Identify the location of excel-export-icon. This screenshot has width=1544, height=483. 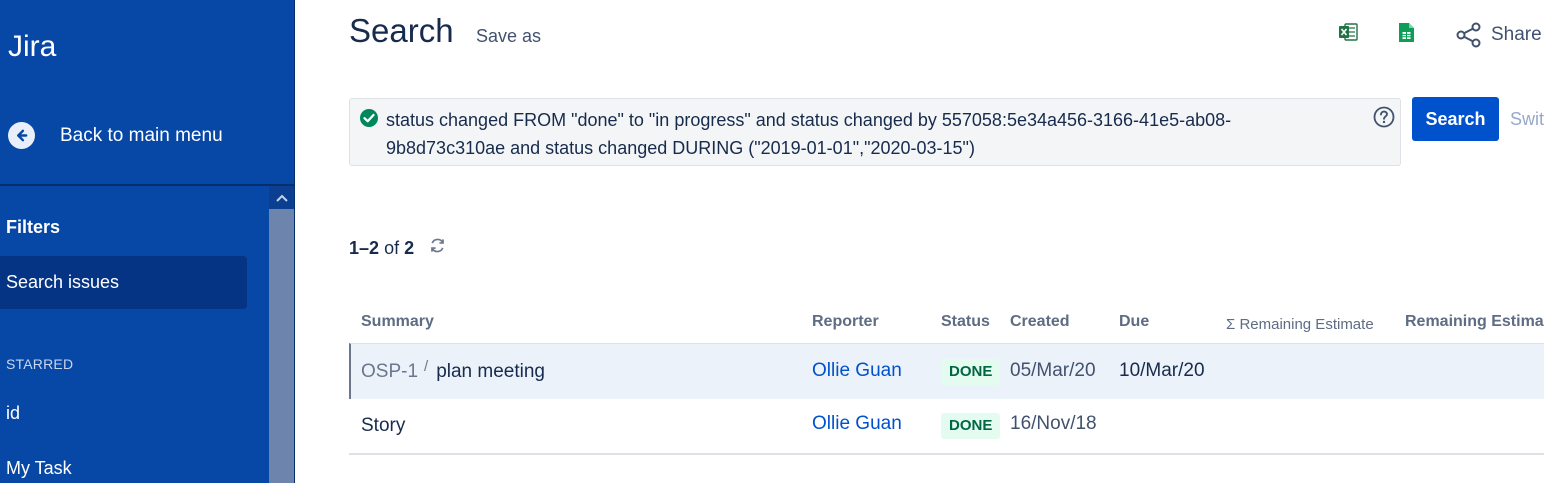
(1348, 32).